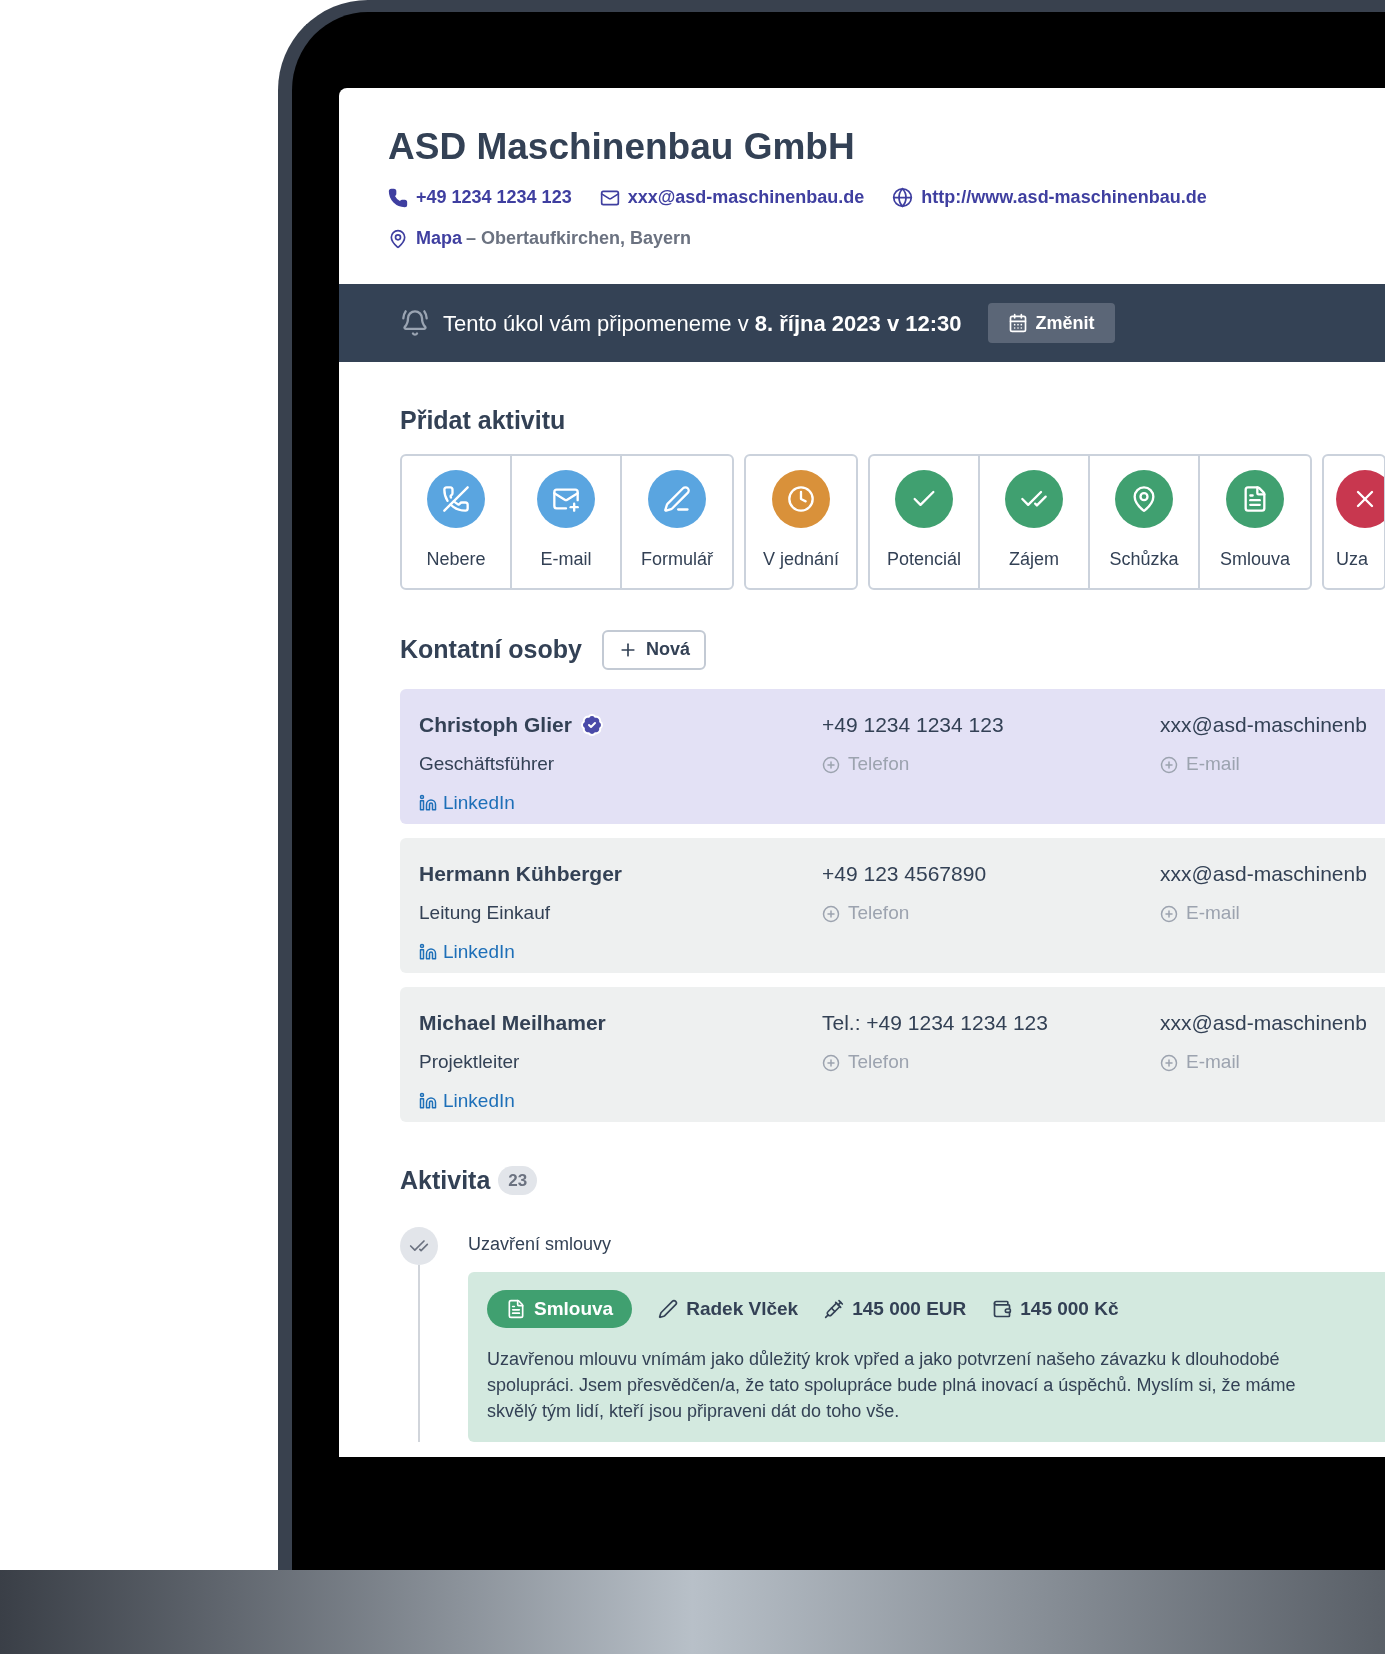 This screenshot has height=1654, width=1385. Describe the element at coordinates (913, 724) in the screenshot. I see `contact-phone: +49 1234 1234 123` at that location.